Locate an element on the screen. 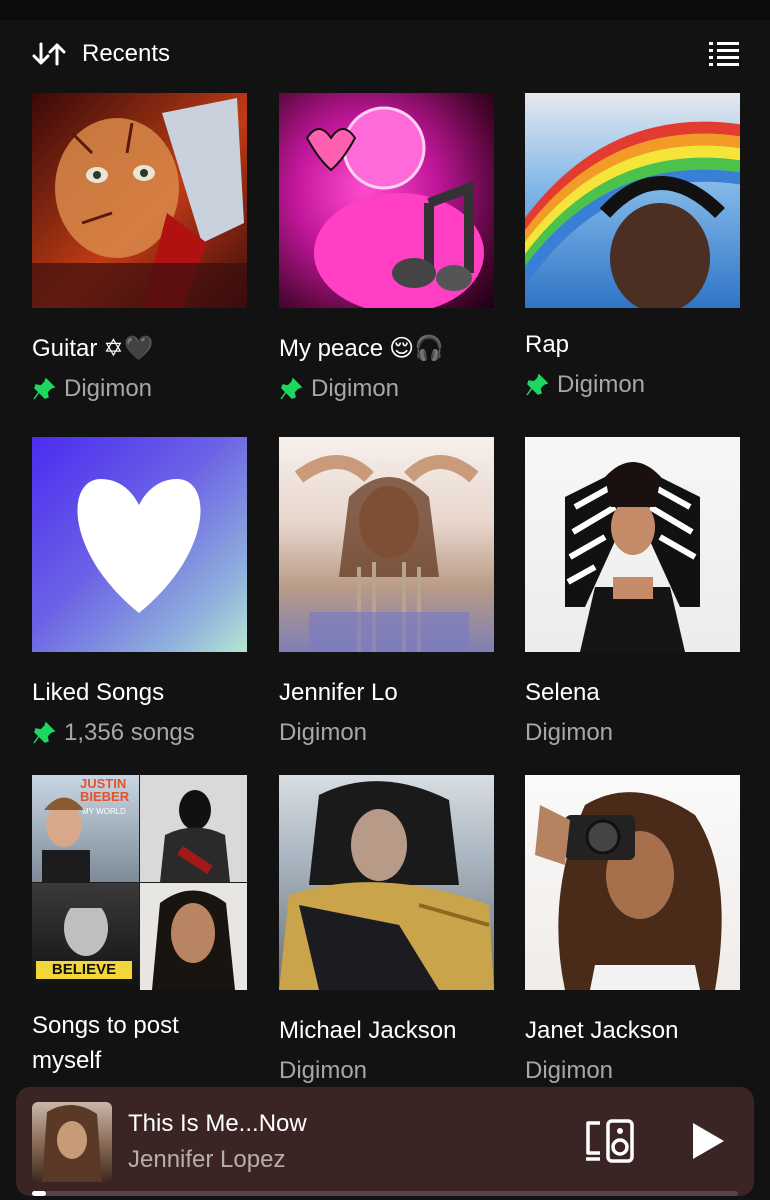 The image size is (770, 1200). track-artist: Jennifer Lopez is located at coordinates (207, 1159).